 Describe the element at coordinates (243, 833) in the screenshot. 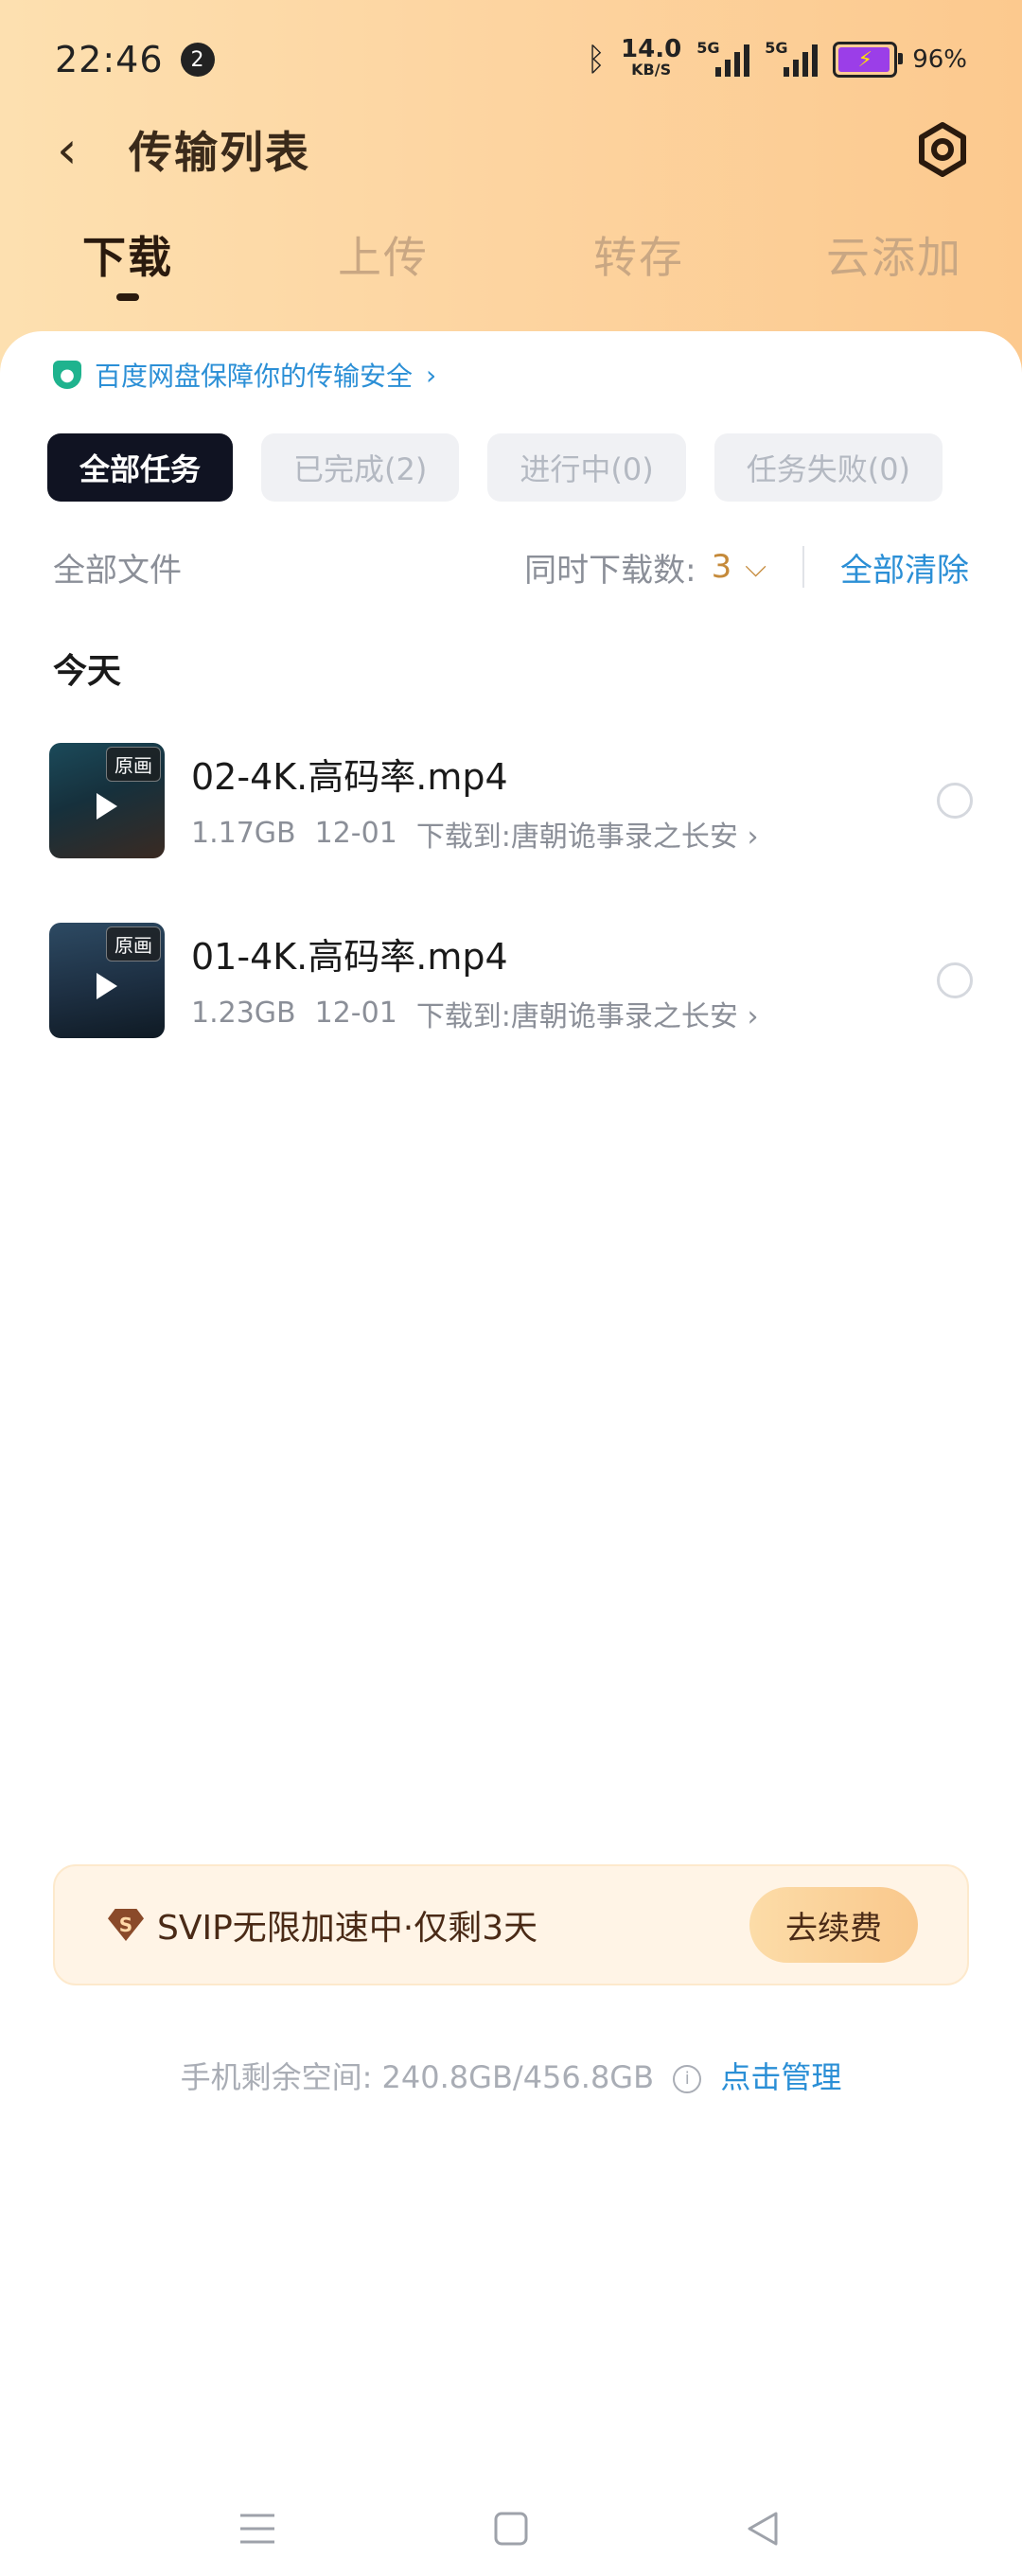

I see `file-size: 1.17GB` at that location.